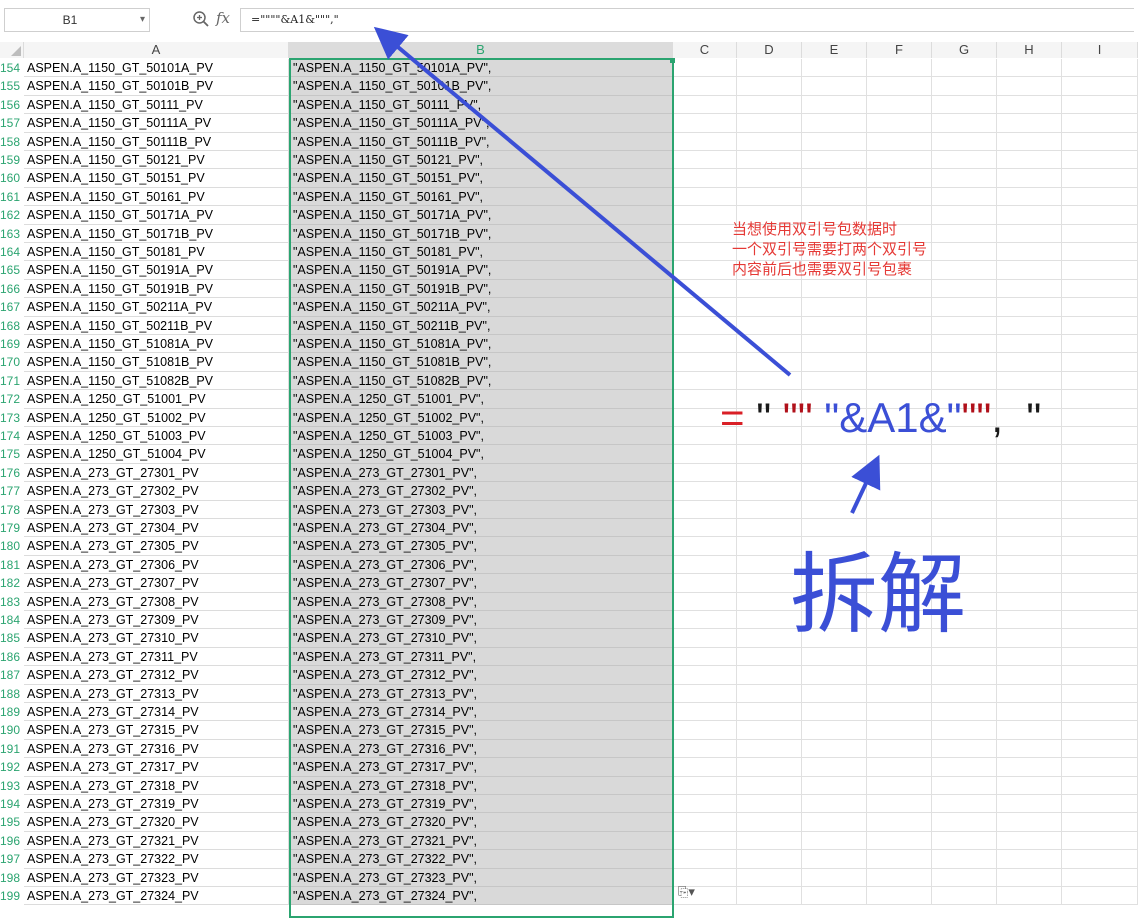 The image size is (1138, 918). Describe the element at coordinates (156, 509) in the screenshot. I see `cell-a: ASPEN.A_273_GT_27303_PV` at that location.